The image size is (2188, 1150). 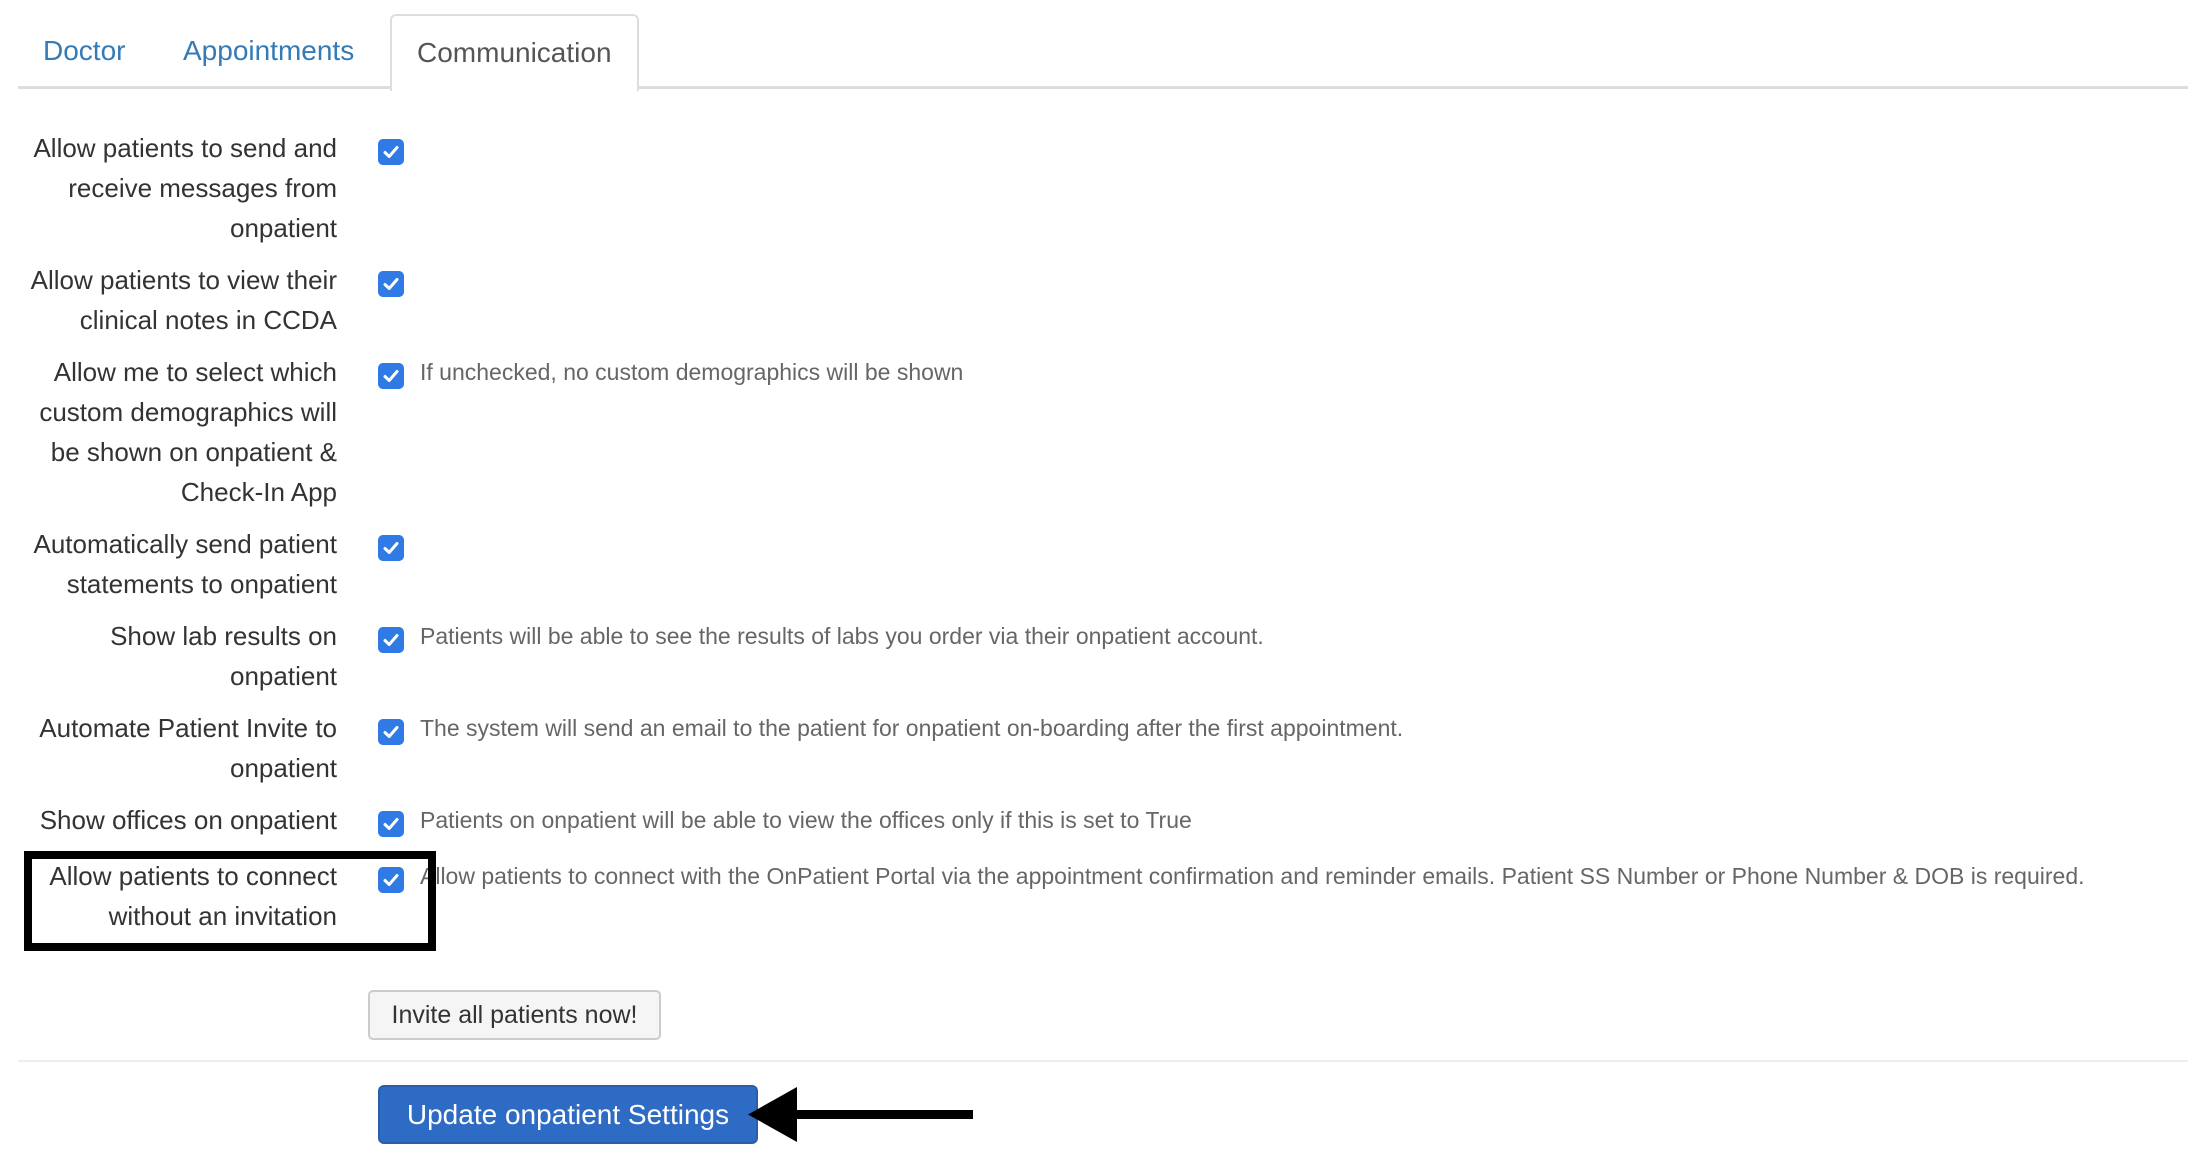 I want to click on checkbox-view-ccda, so click(x=391, y=284).